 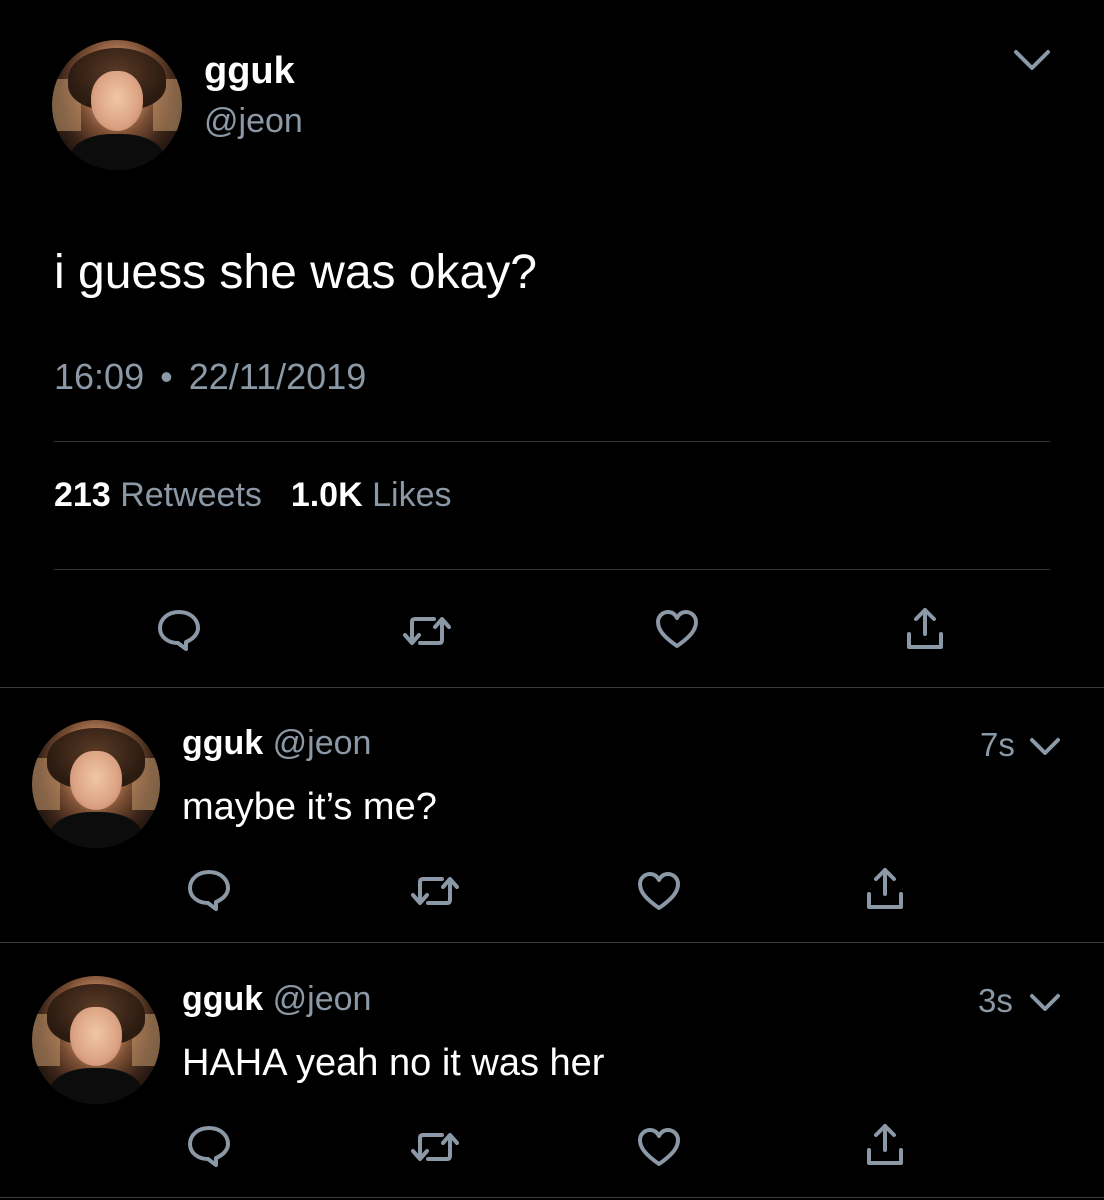 I want to click on tweet-text: HAHA yeah no it was her, so click(x=393, y=1063).